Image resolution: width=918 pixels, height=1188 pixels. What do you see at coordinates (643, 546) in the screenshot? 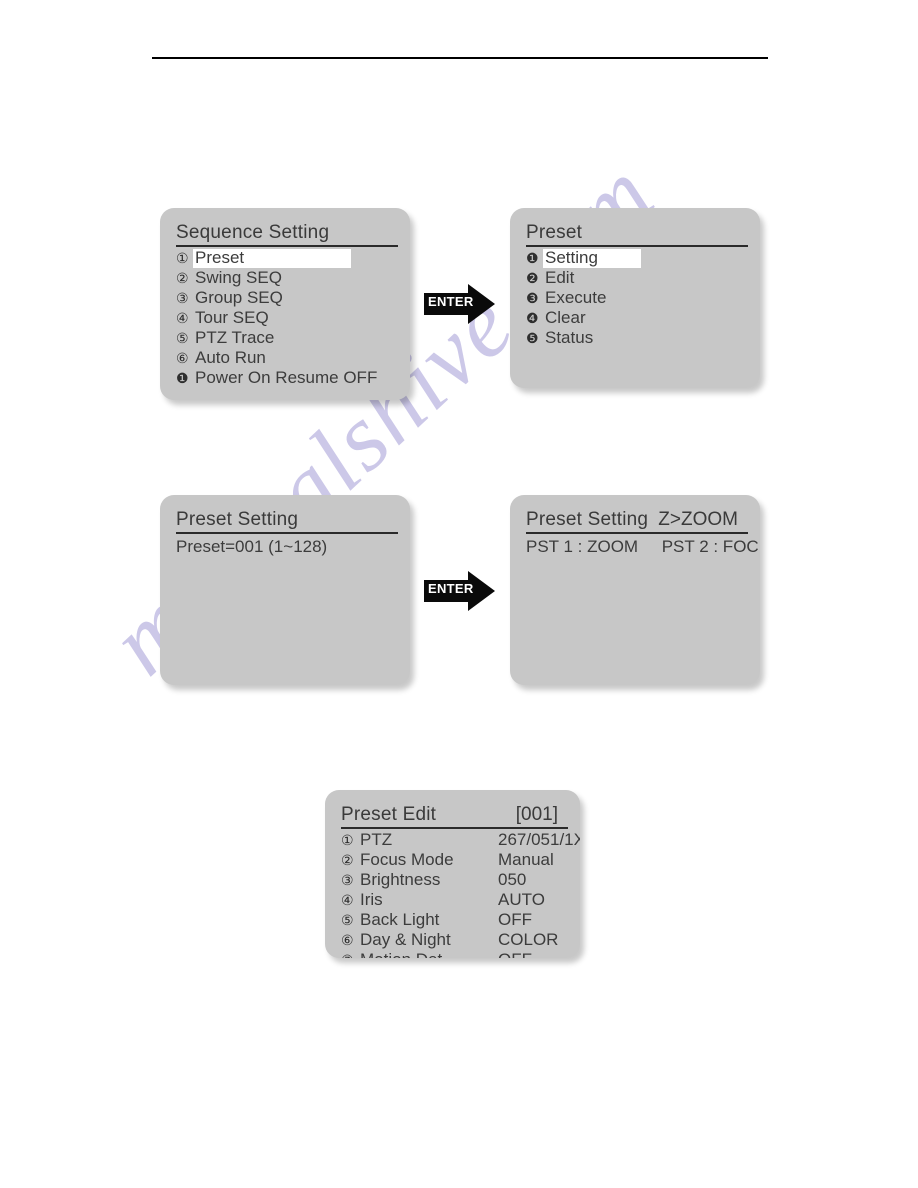
I see `pst-assignment-text: PST 1 : ZOOM PST 2 : FOCUS` at bounding box center [643, 546].